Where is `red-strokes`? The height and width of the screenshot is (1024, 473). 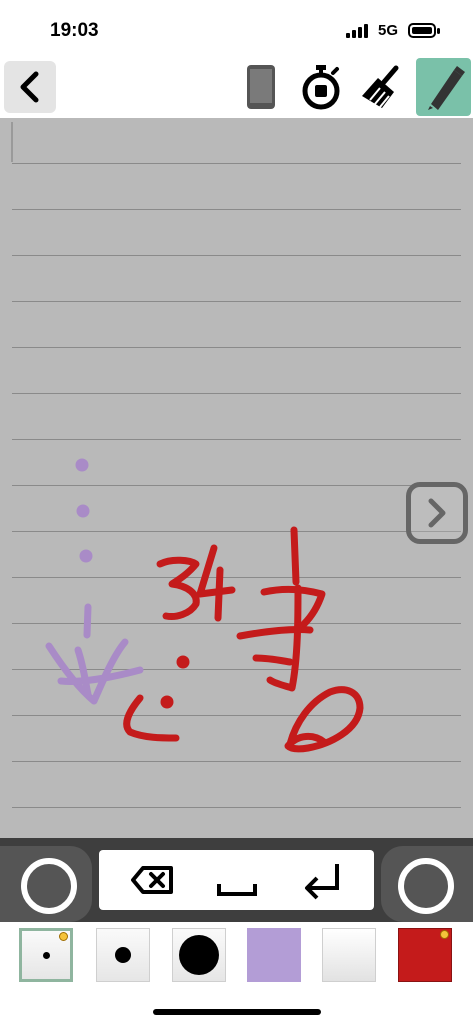 red-strokes is located at coordinates (243, 639).